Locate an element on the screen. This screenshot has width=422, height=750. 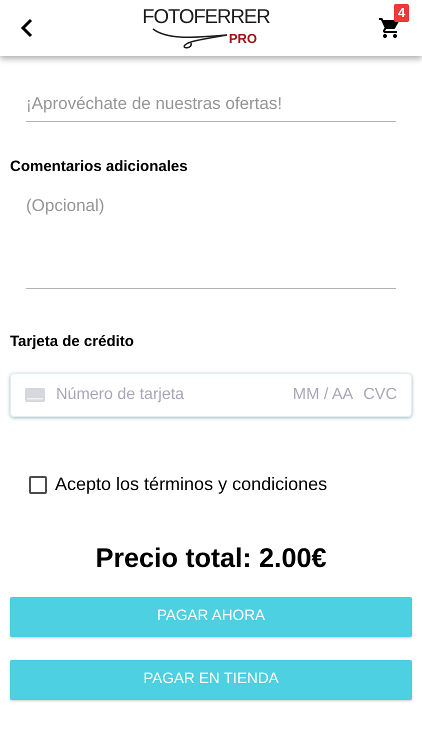
pay-button: PAGAR EN TIENDA is located at coordinates (211, 680).